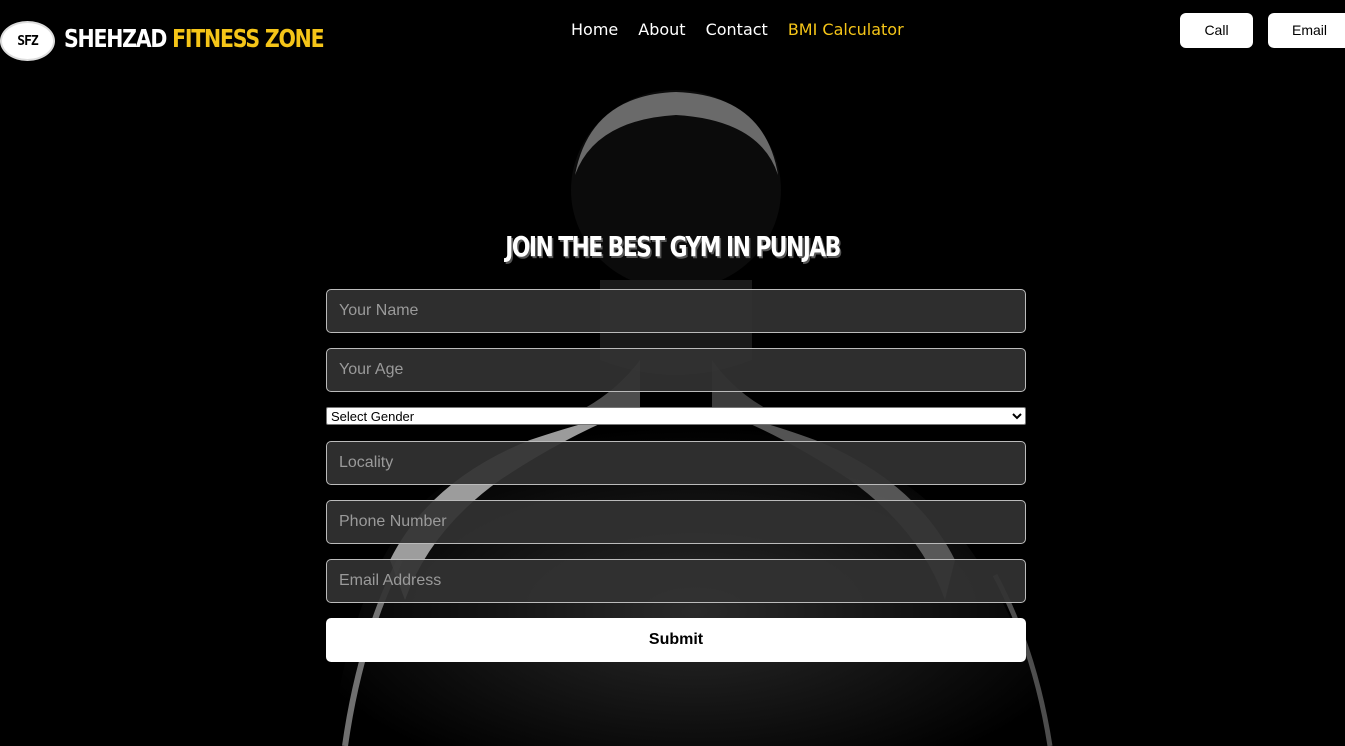 The width and height of the screenshot is (1345, 746). Describe the element at coordinates (673, 246) in the screenshot. I see `page-title: JOIN THE BEST GYM IN PUNJAB` at that location.